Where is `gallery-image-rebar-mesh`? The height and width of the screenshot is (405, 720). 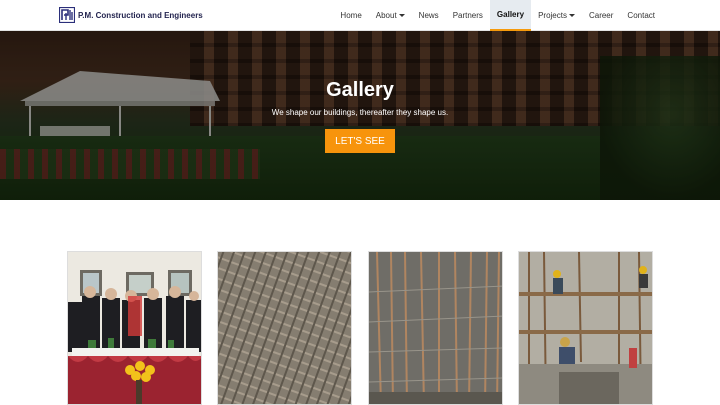 gallery-image-rebar-mesh is located at coordinates (284, 328).